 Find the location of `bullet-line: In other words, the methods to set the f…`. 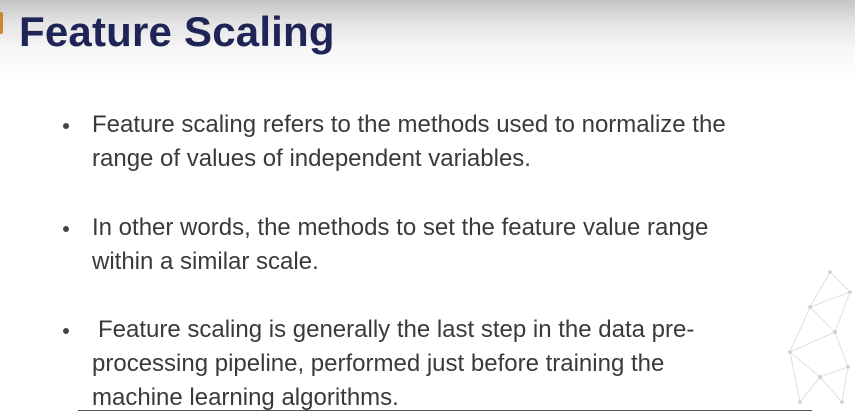

bullet-line: In other words, the methods to set the f… is located at coordinates (400, 227).